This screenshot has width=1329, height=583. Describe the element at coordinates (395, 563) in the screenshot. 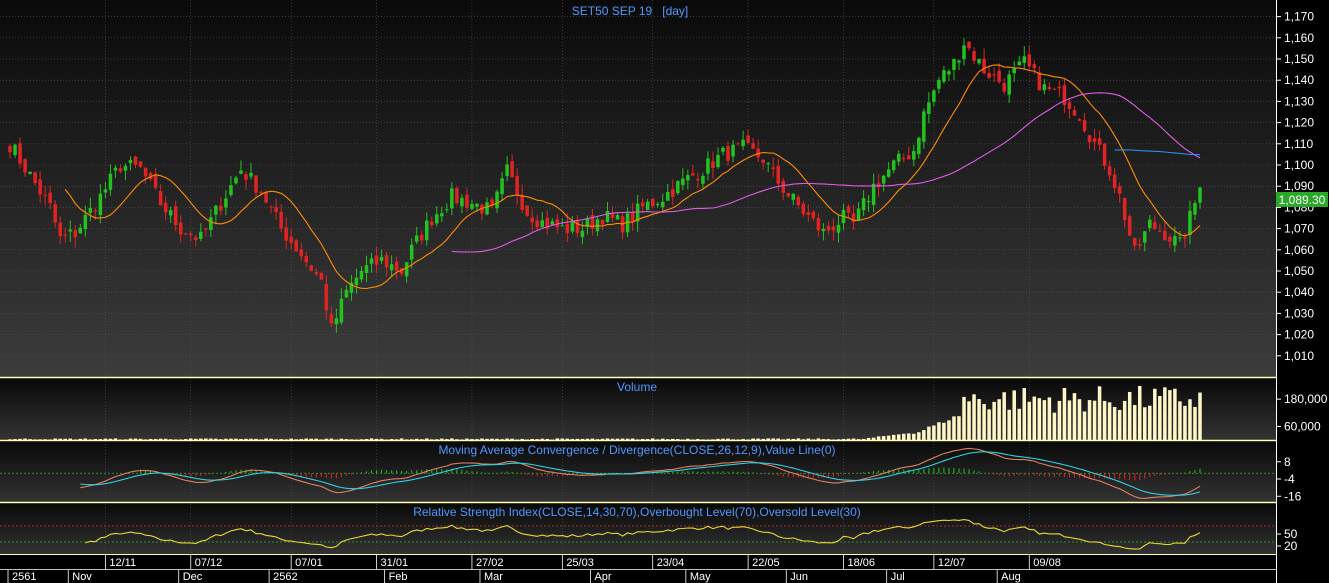

I see `date-tick-label: 31/01` at that location.